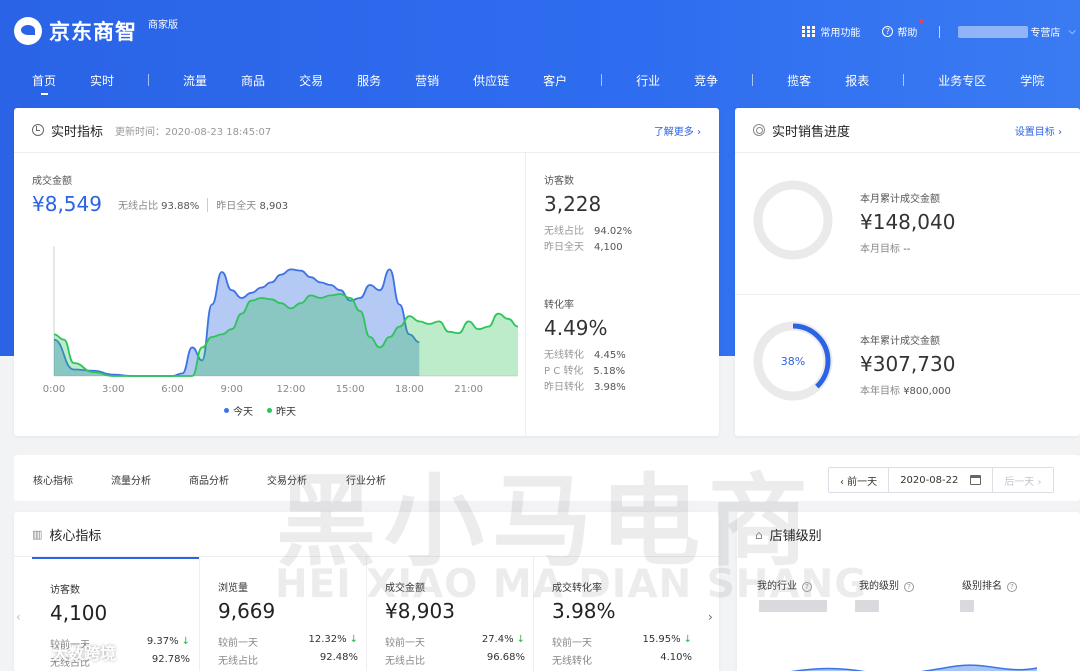 This screenshot has height=671, width=1080. Describe the element at coordinates (584, 611) in the screenshot. I see `metric-value: 3.98%` at that location.